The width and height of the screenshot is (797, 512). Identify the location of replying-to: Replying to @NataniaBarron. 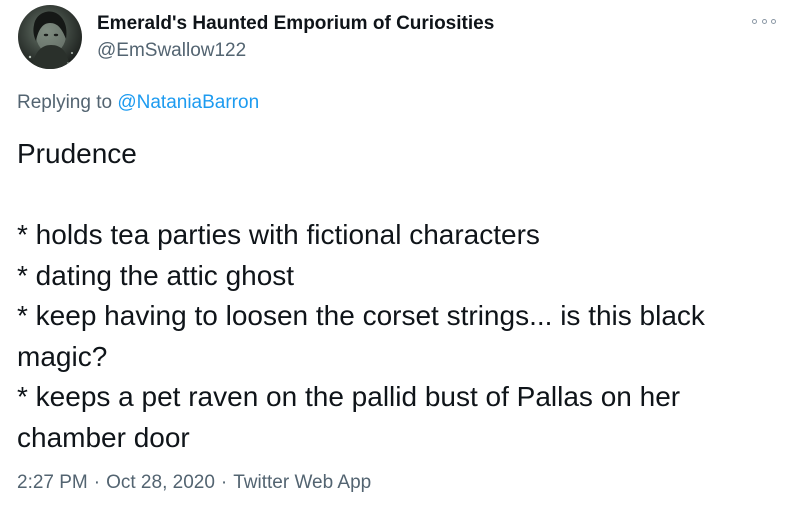
(138, 103).